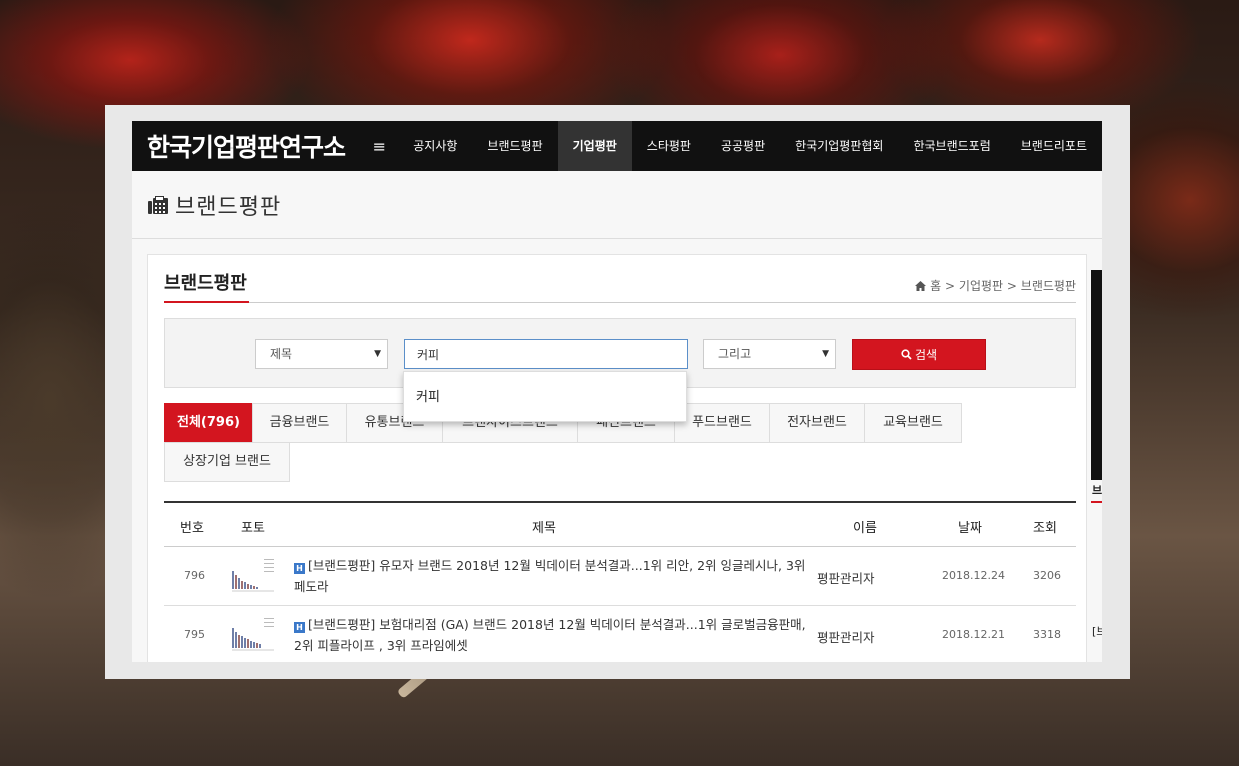 This screenshot has height=766, width=1239. Describe the element at coordinates (926, 355) in the screenshot. I see `search-button-label: 검색` at that location.